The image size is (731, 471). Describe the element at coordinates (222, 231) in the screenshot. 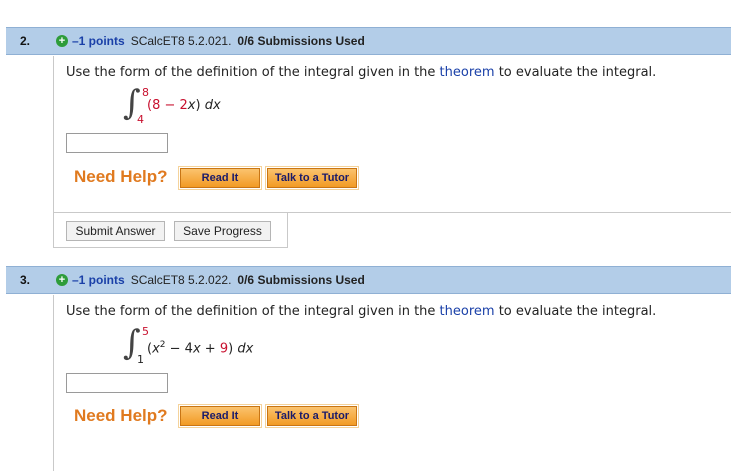

I see `save-progress-button: Save Progress` at that location.